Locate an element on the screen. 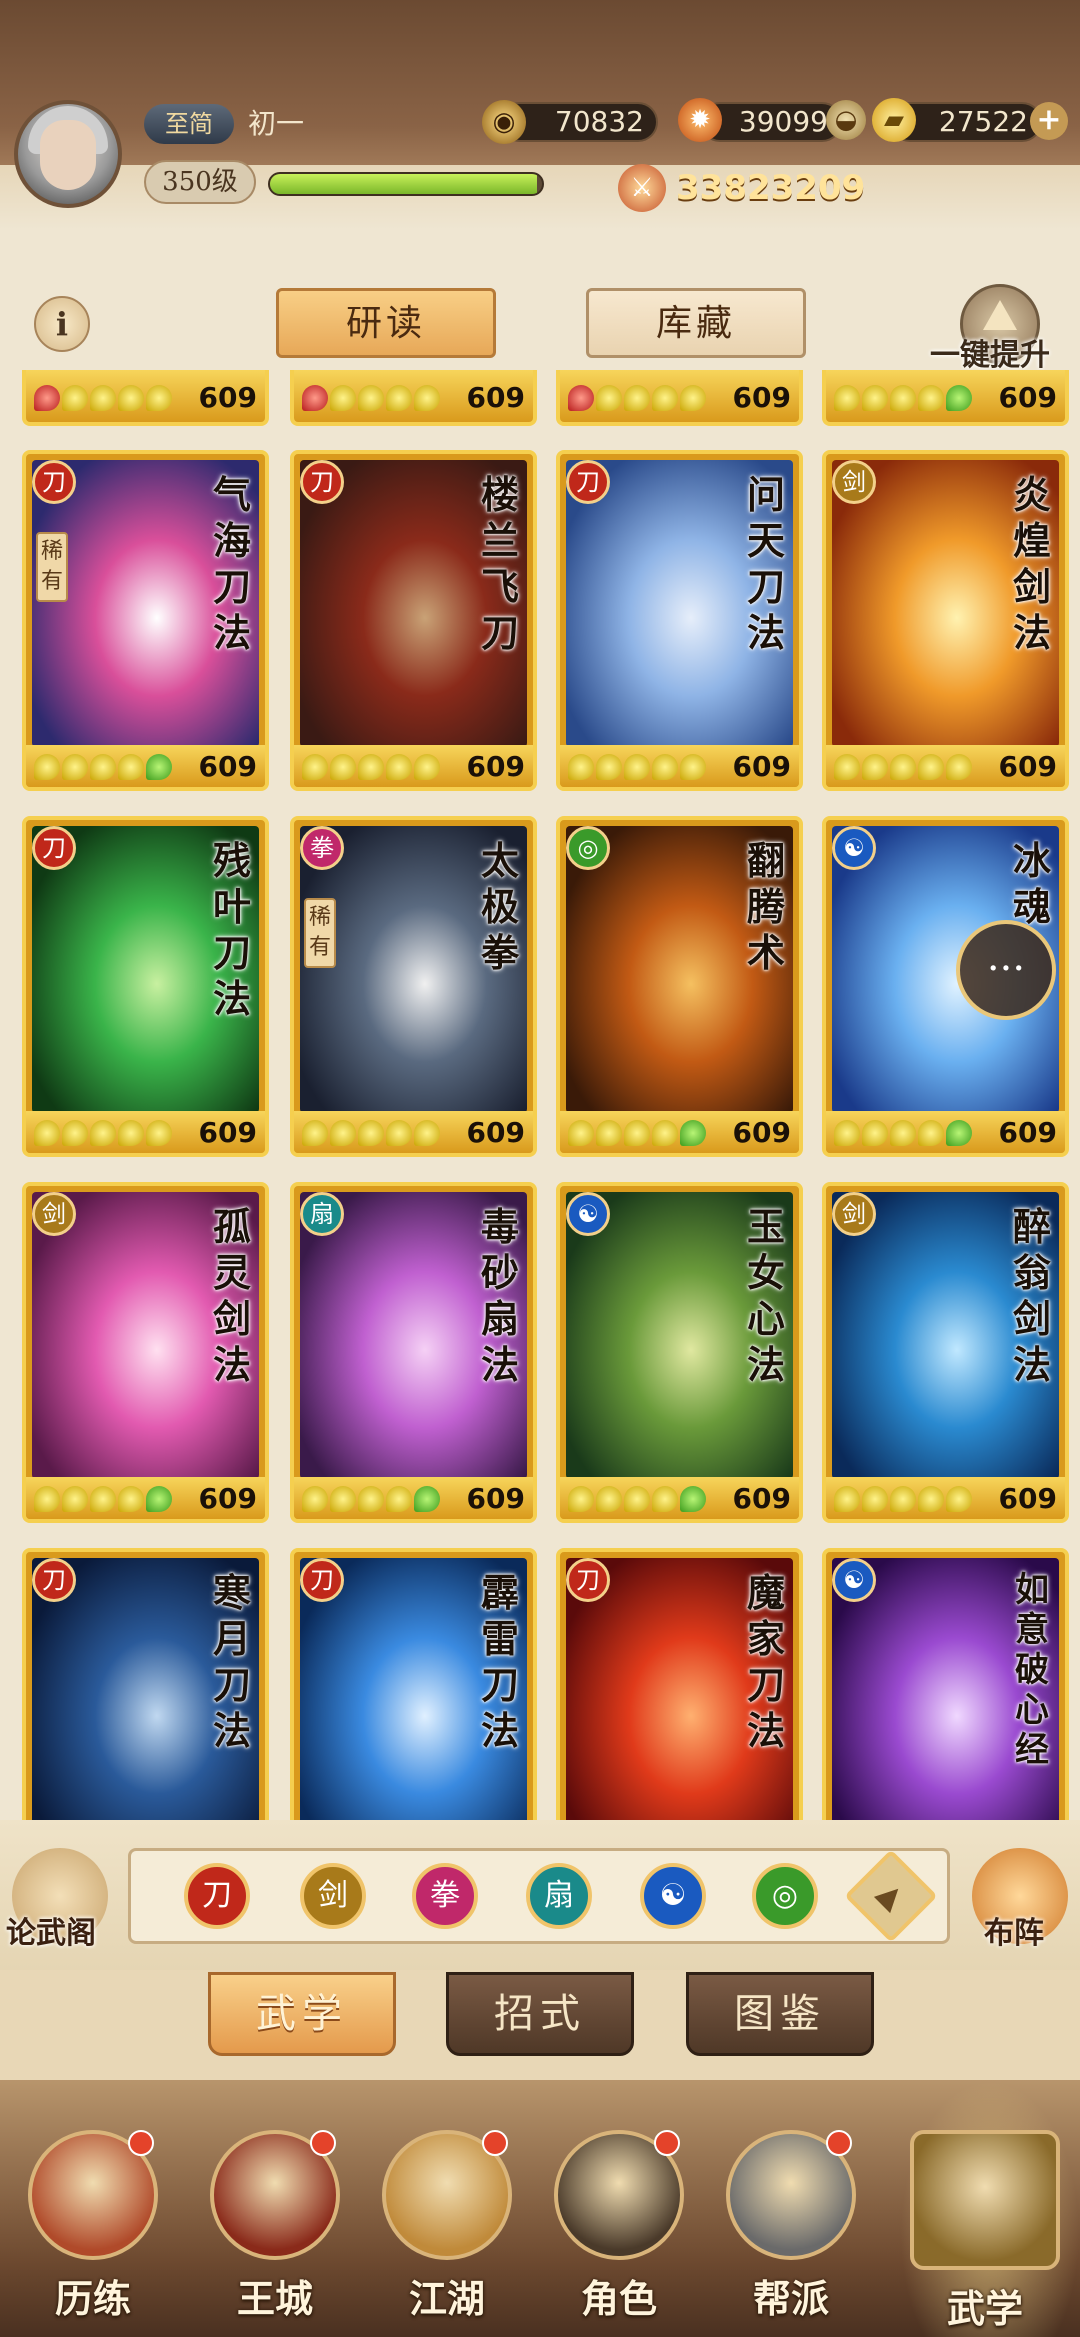 This screenshot has width=1080, height=2337. formation-label: 布阵 is located at coordinates (1014, 1933).